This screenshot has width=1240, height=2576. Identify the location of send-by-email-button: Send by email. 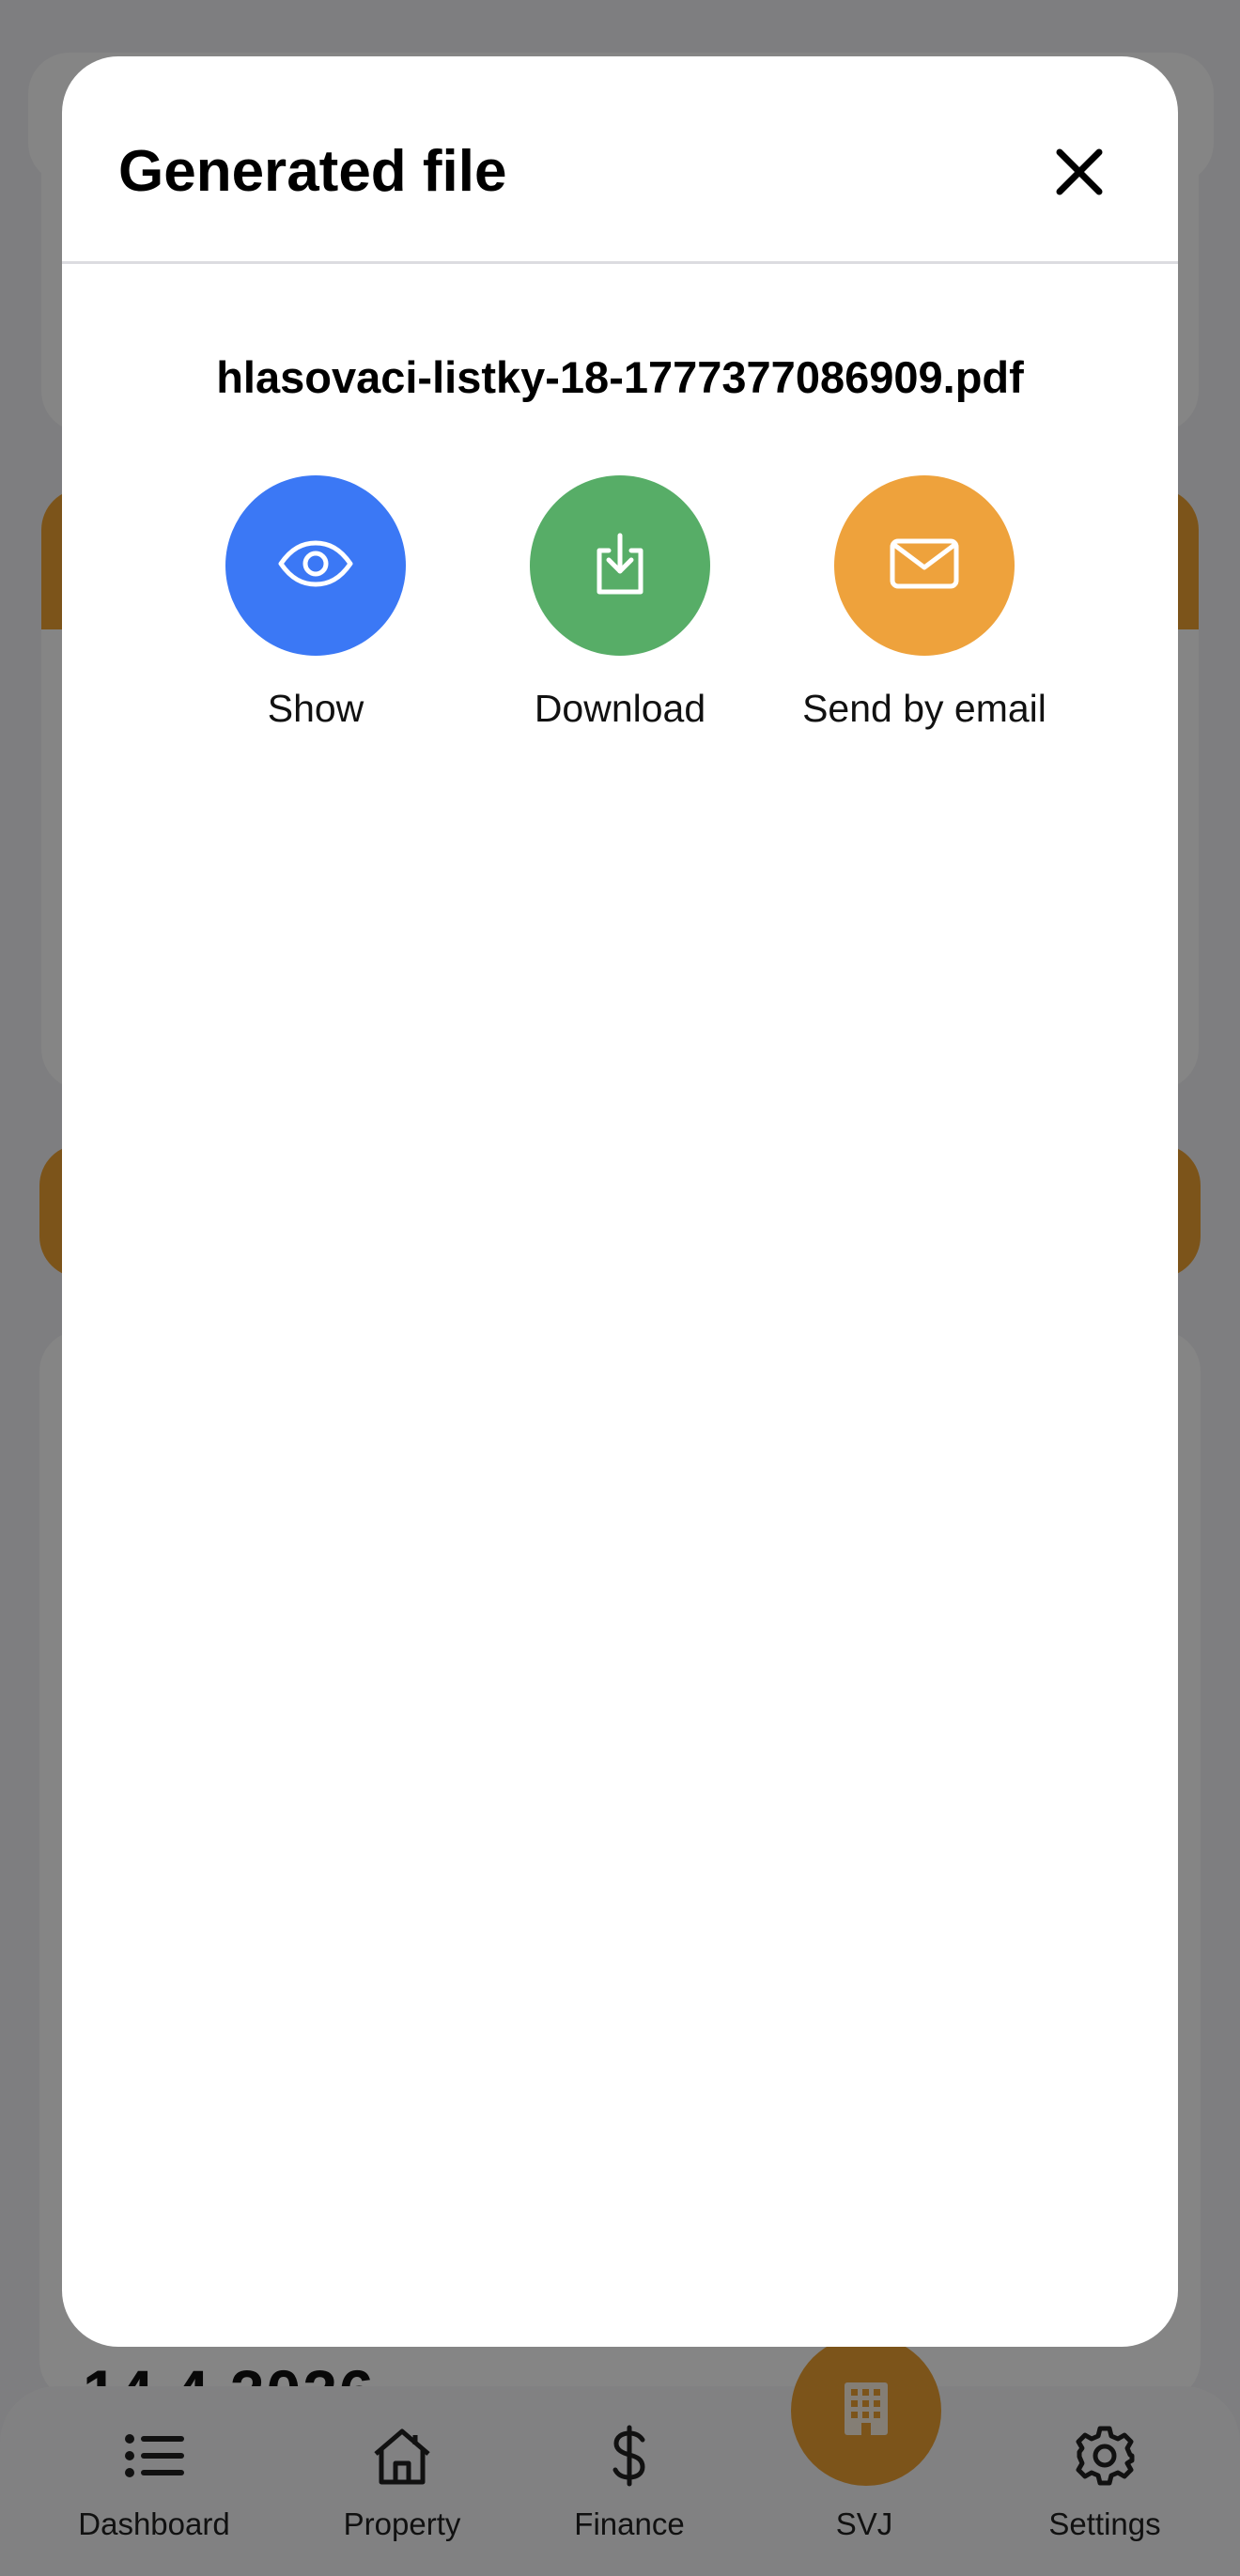
(924, 601).